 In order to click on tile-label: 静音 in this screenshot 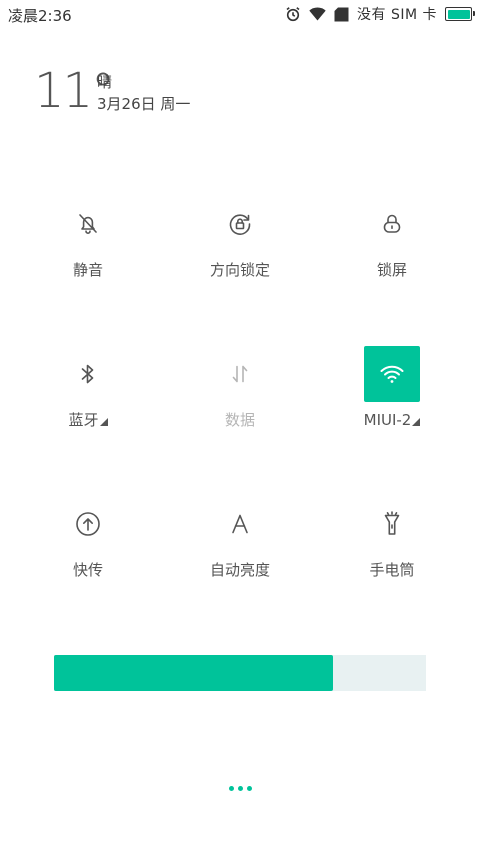, I will do `click(87, 270)`.